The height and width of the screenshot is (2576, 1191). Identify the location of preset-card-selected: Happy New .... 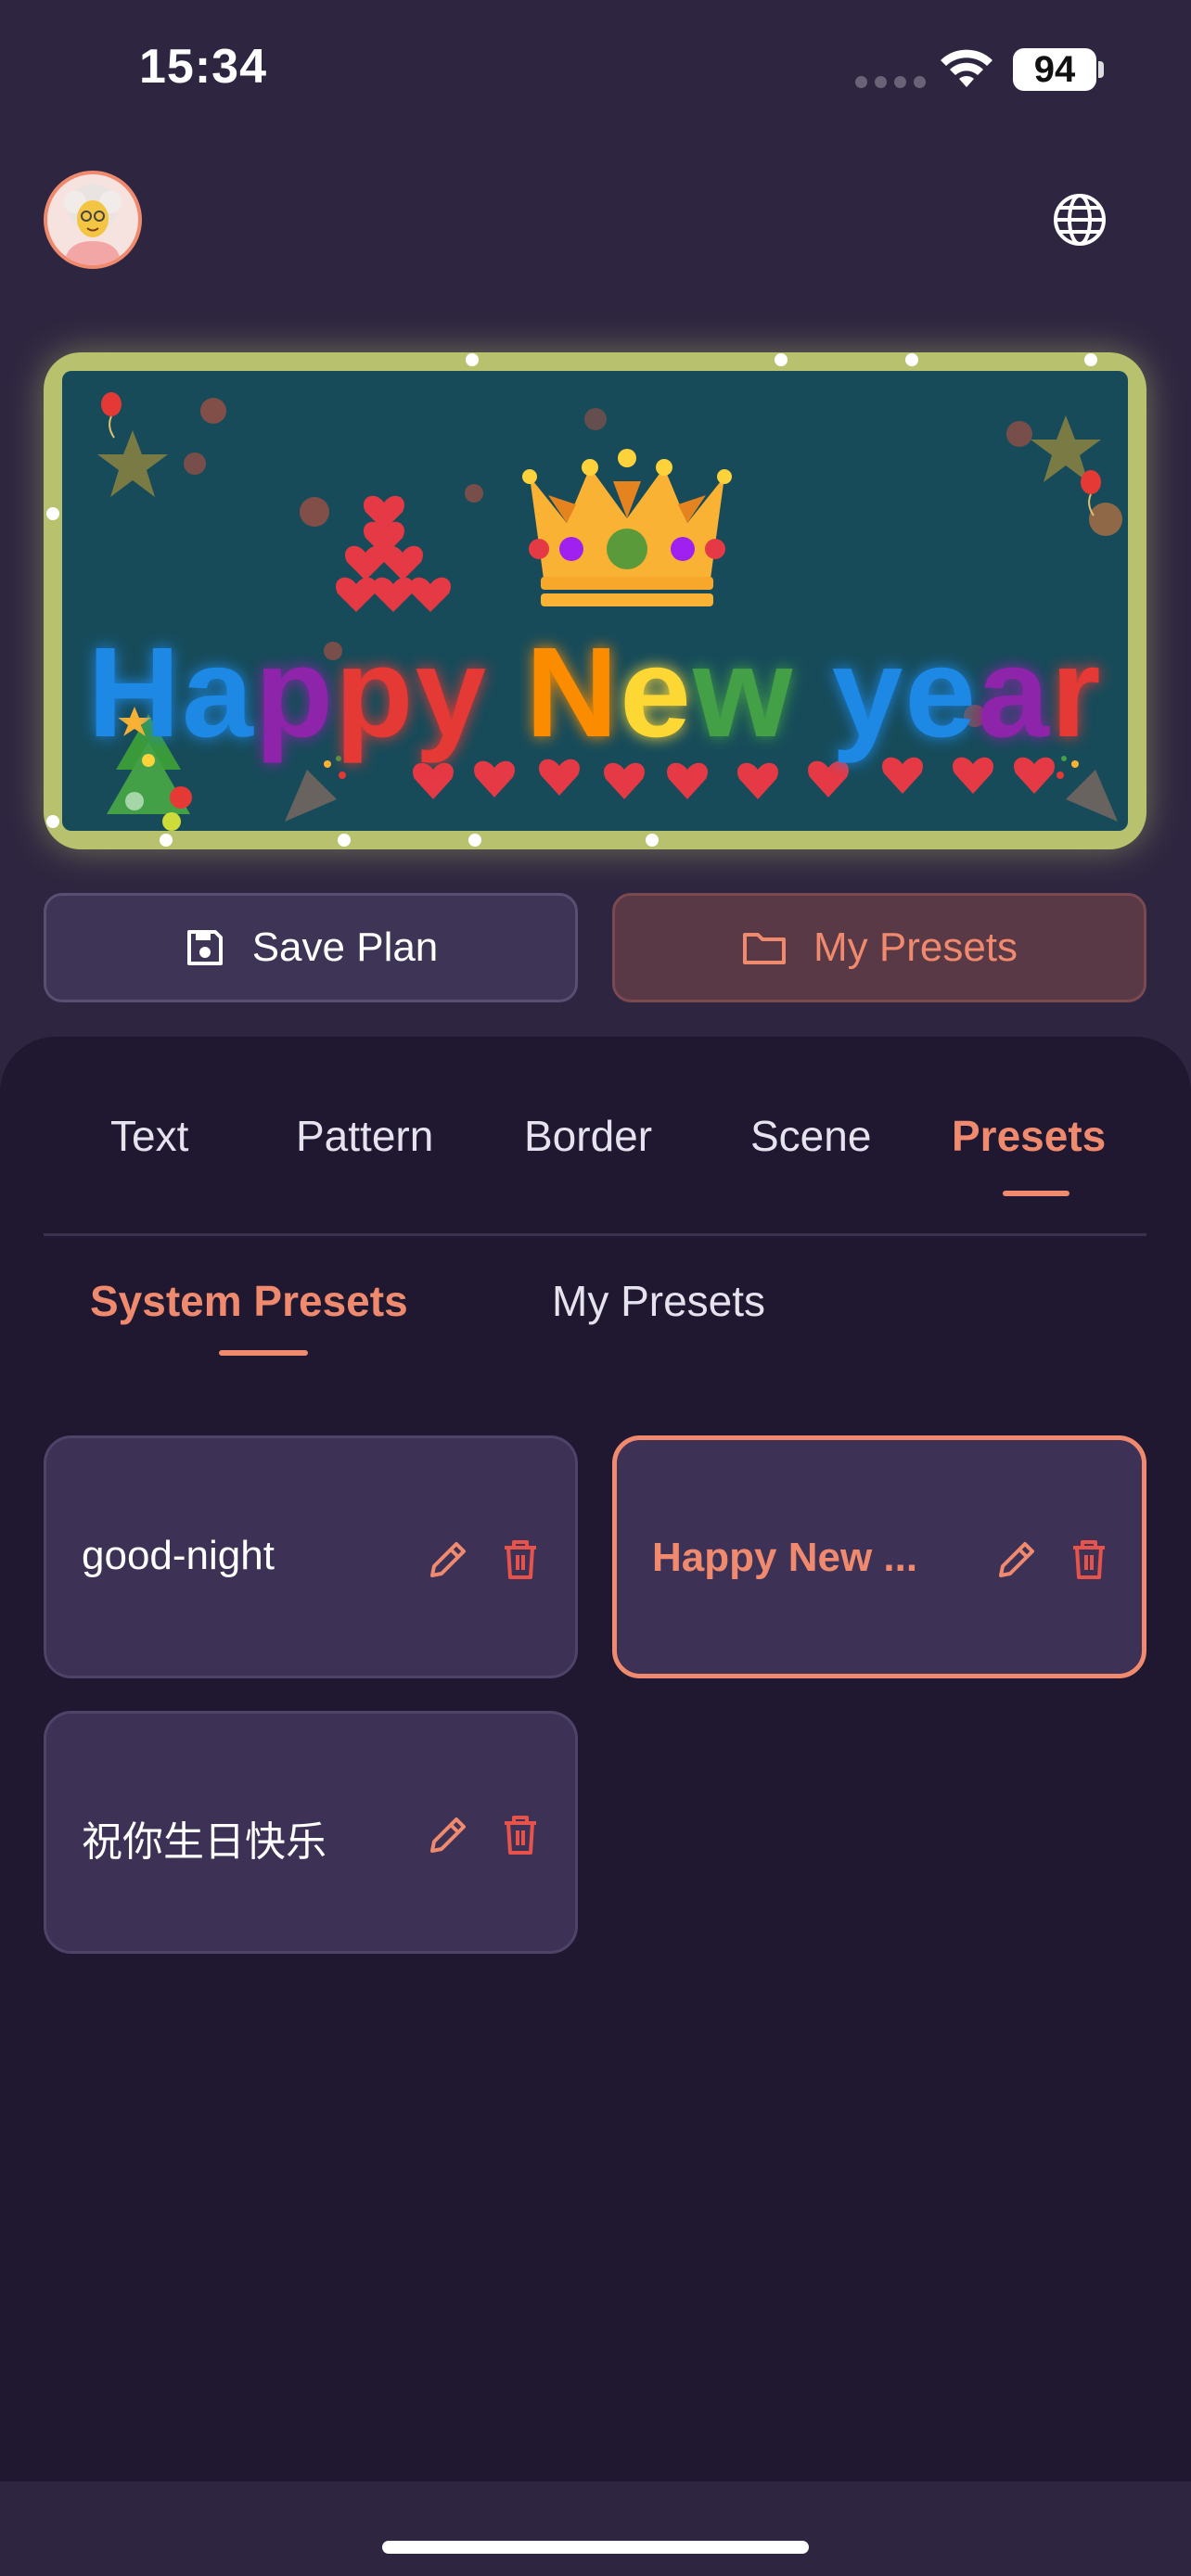
(879, 1557).